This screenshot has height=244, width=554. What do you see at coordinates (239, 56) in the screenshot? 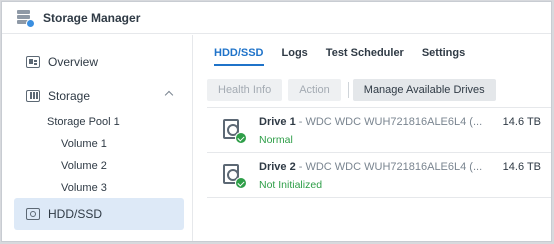
I see `tab-hdd-ssd: HDD/SSD` at bounding box center [239, 56].